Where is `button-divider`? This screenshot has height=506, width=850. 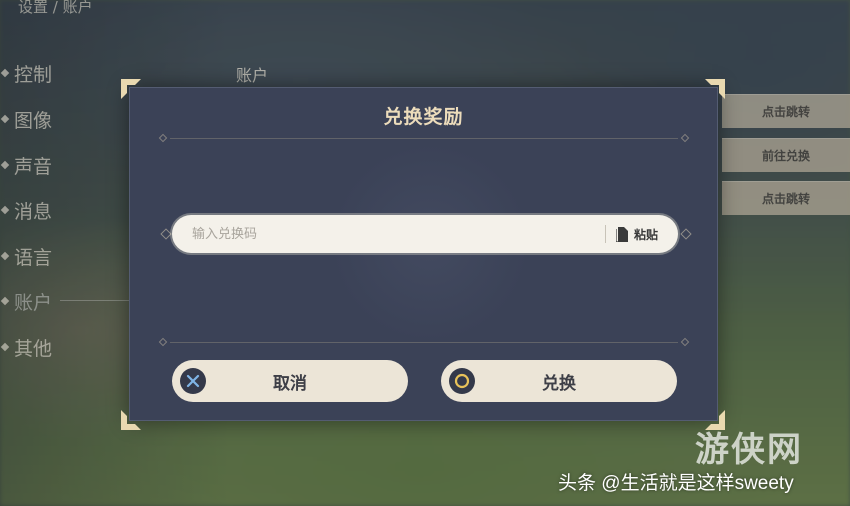
button-divider is located at coordinates (424, 342).